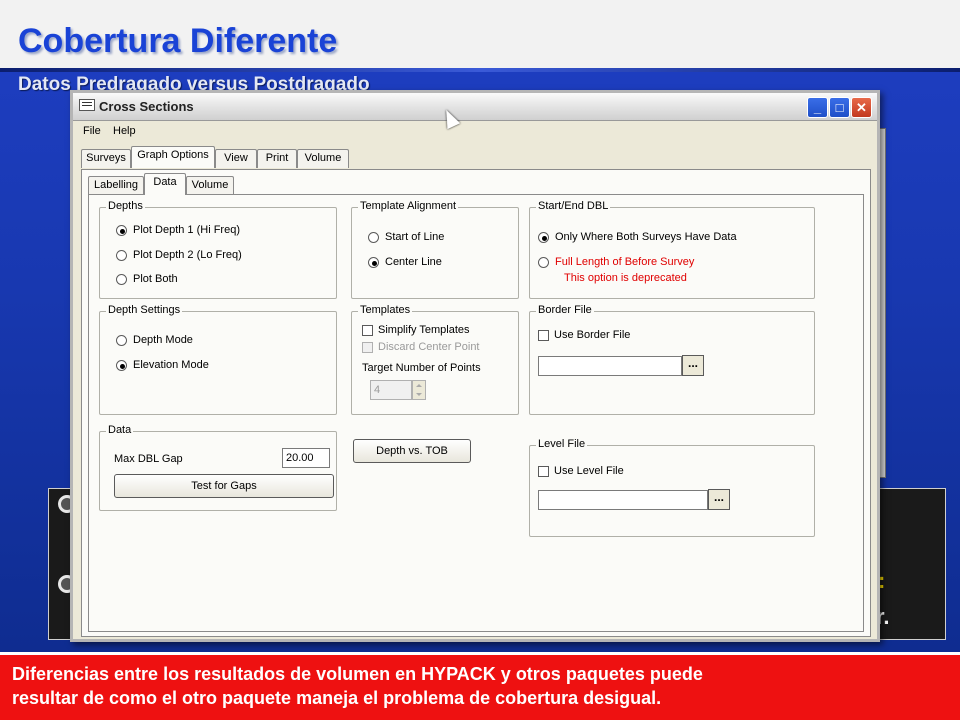 The height and width of the screenshot is (720, 960). What do you see at coordinates (186, 230) in the screenshot?
I see `radio-label: Plot Depth 1 (Hi Freq)` at bounding box center [186, 230].